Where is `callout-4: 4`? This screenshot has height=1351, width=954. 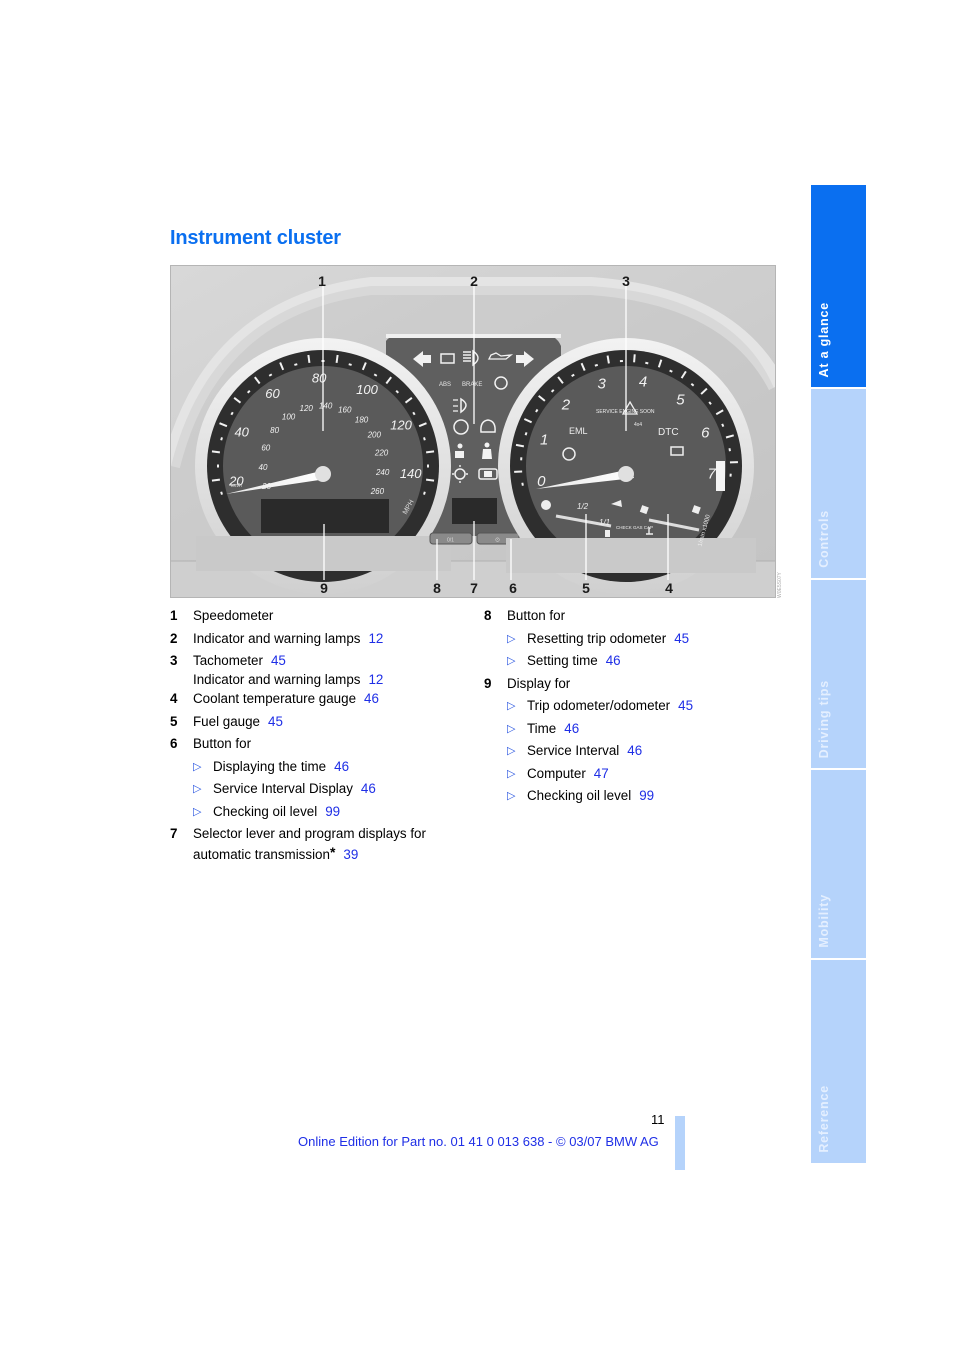 callout-4: 4 is located at coordinates (669, 588).